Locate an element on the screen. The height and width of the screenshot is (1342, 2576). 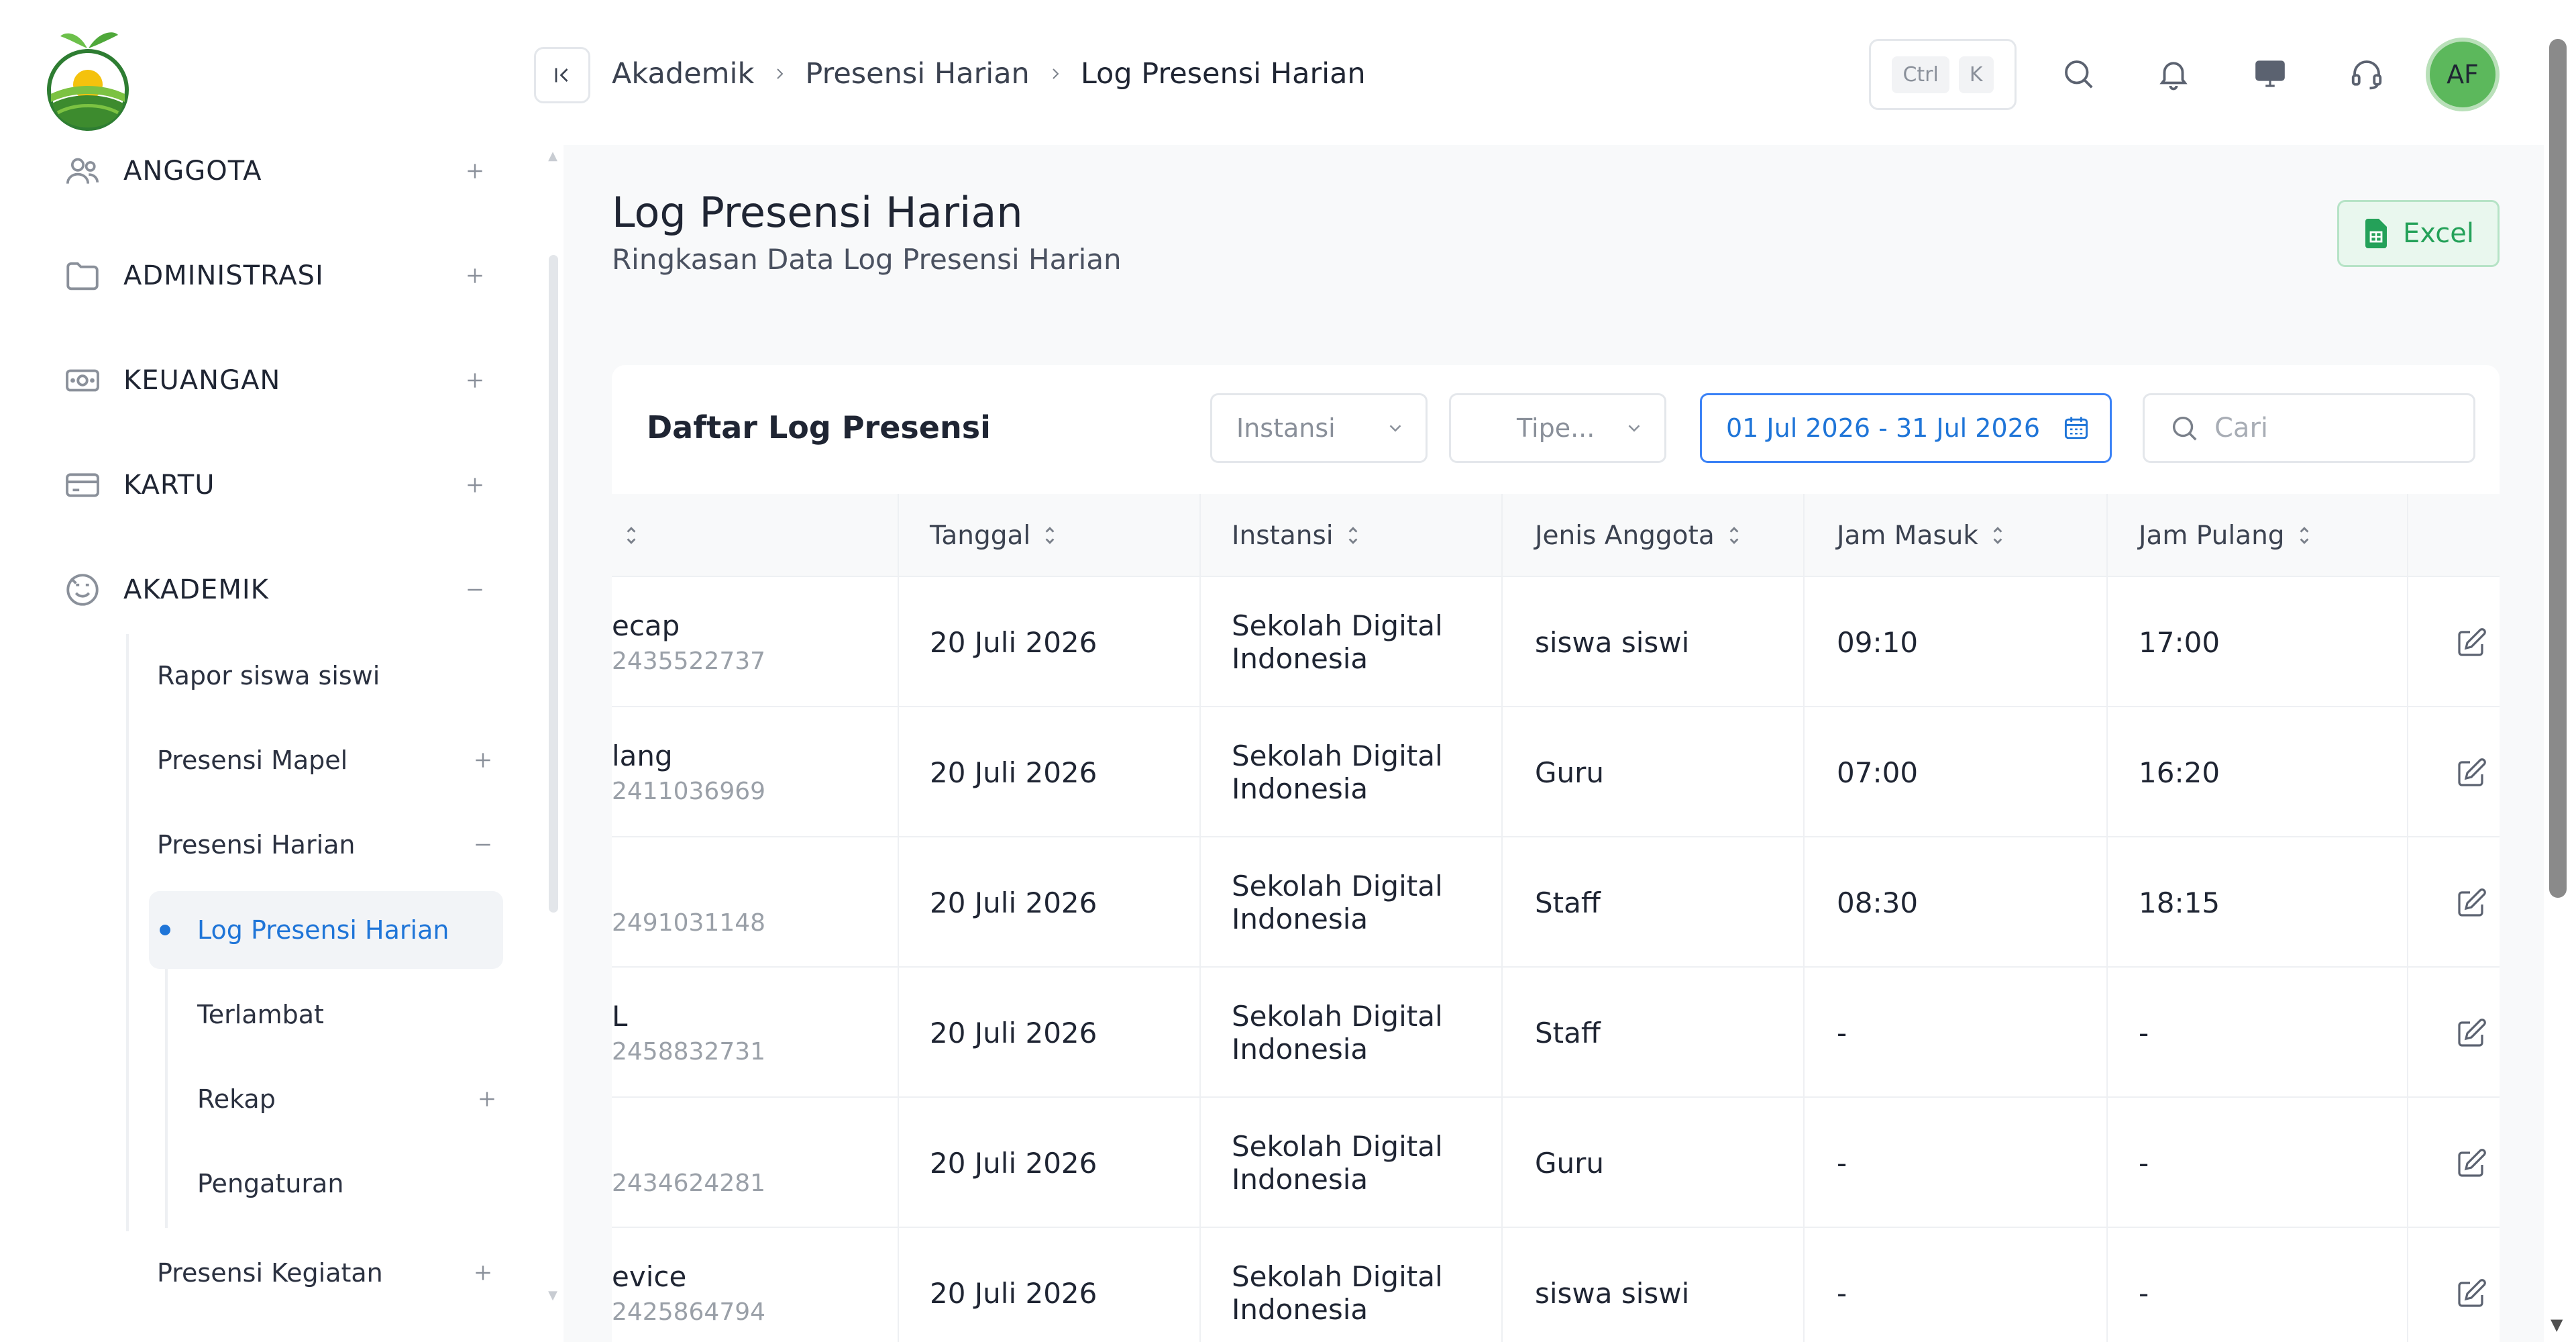
sidebar-subitem-rekap: Rekap is located at coordinates (326, 1099).